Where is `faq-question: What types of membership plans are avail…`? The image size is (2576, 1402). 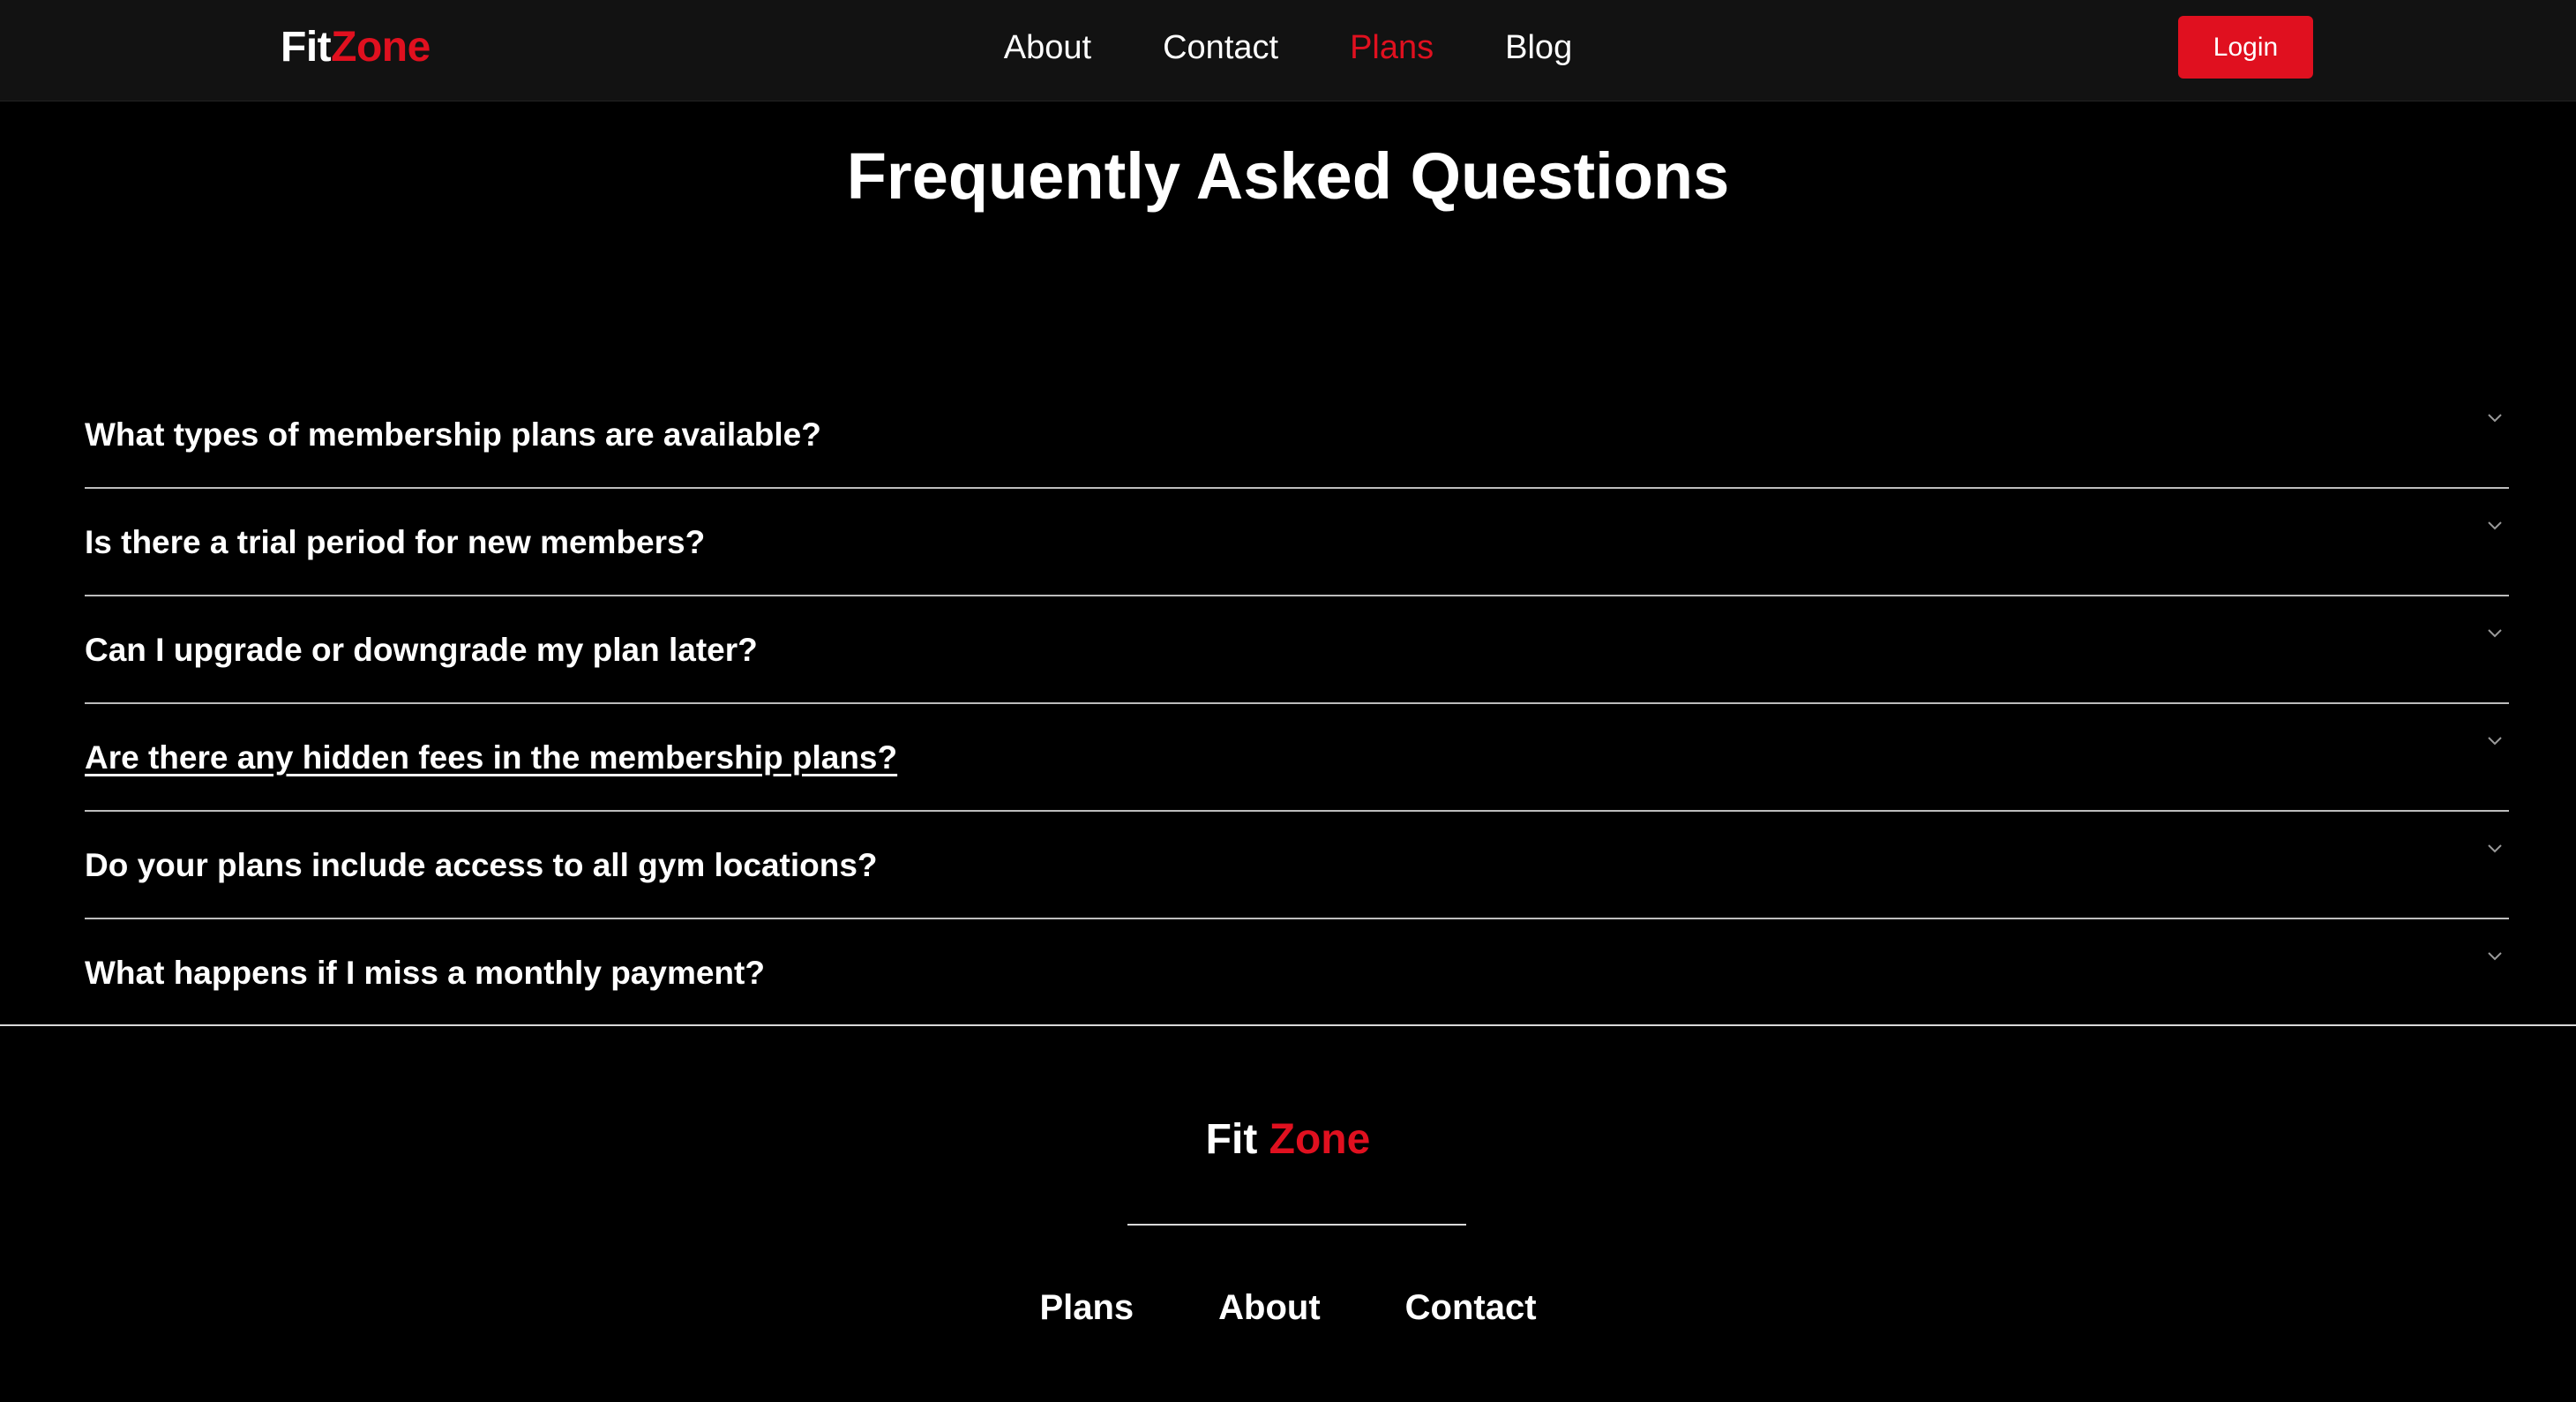
faq-question: What types of membership plans are avail… is located at coordinates (453, 435).